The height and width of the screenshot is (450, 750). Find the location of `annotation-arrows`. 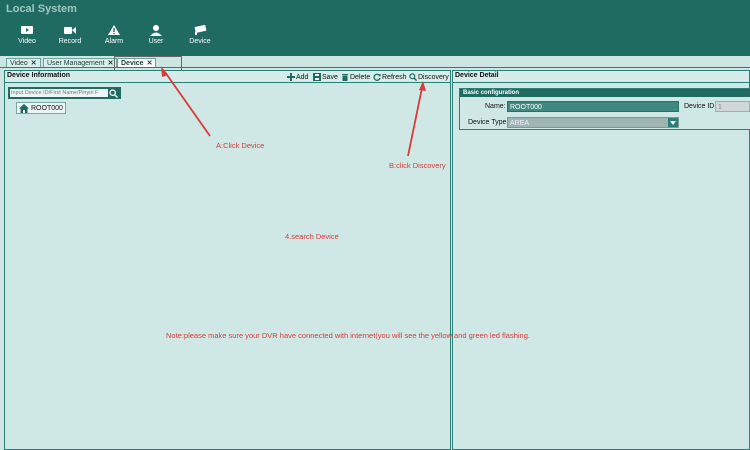

annotation-arrows is located at coordinates (293, 111).